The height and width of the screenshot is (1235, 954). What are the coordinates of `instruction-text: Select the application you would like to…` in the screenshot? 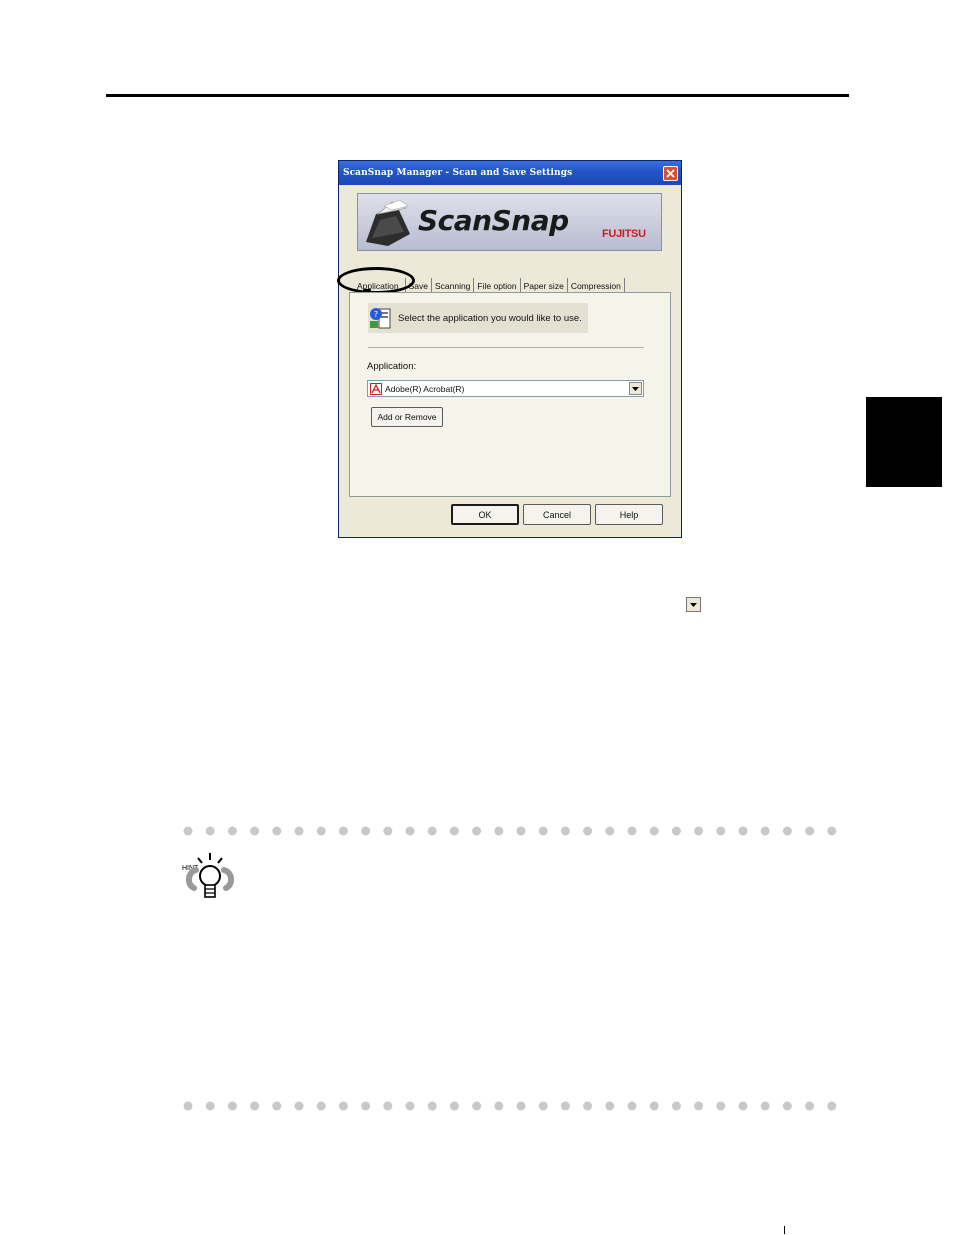 It's located at (490, 318).